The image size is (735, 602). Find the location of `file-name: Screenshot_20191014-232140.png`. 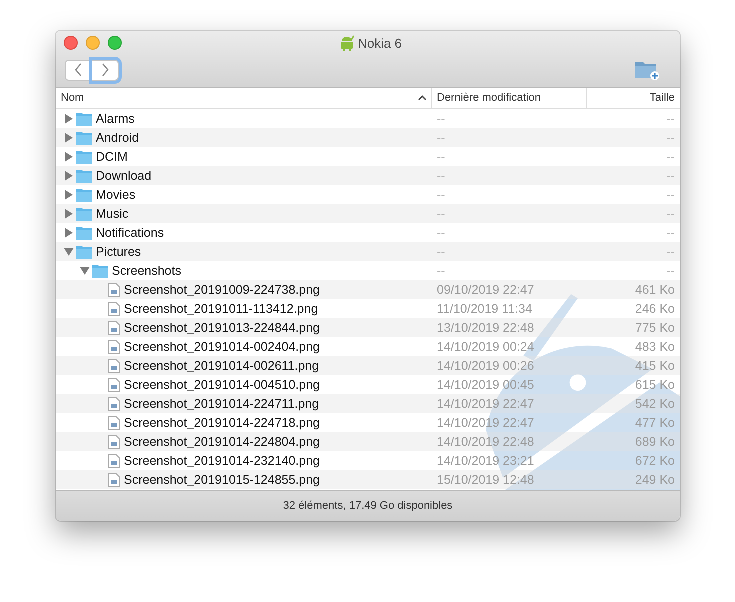

file-name: Screenshot_20191014-232140.png is located at coordinates (222, 461).